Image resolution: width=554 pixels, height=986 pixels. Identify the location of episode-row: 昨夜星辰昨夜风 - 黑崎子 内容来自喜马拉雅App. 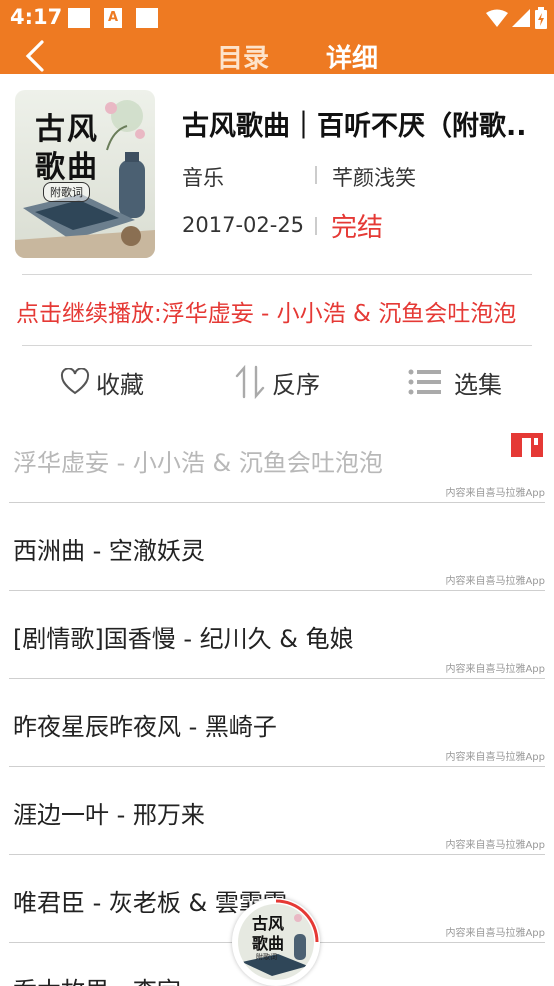
(277, 723).